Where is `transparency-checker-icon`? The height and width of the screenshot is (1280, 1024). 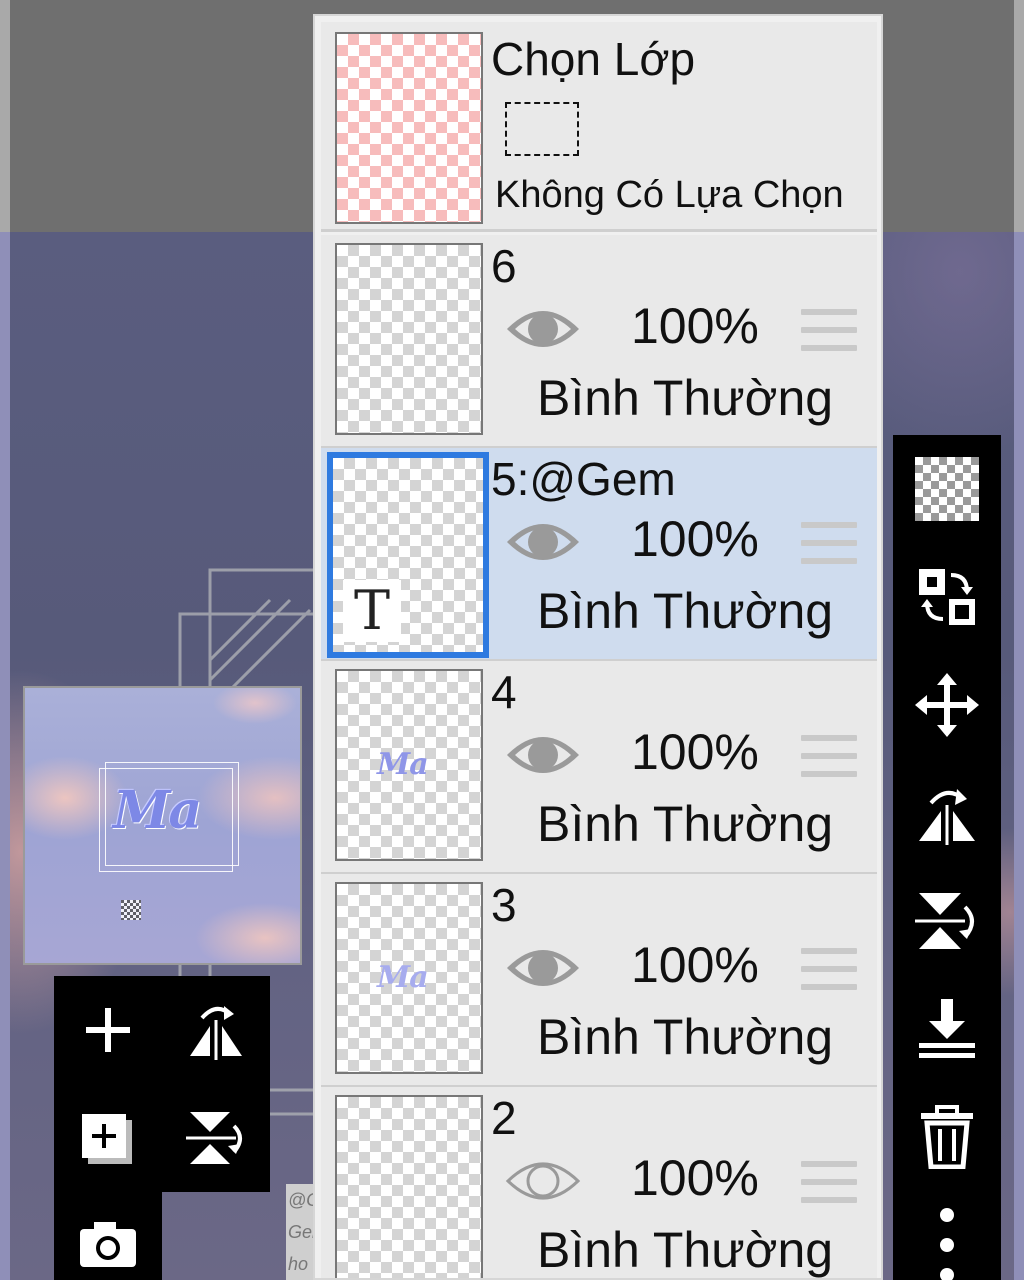
transparency-checker-icon is located at coordinates (947, 489).